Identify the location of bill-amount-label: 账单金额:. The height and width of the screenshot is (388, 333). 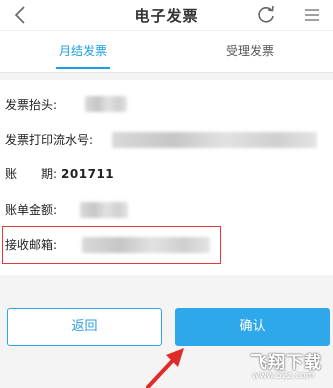
(31, 210).